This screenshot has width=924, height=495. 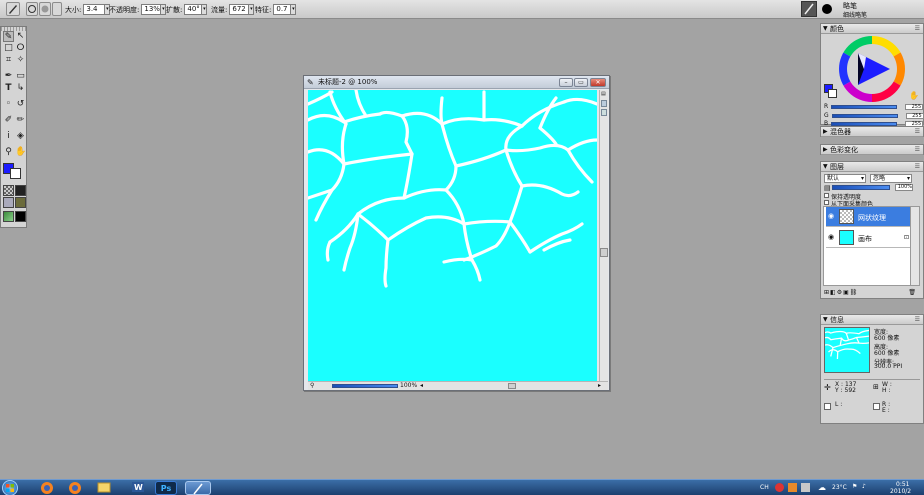 What do you see at coordinates (604, 94) in the screenshot?
I see `tracing-toggle-icon: ▤` at bounding box center [604, 94].